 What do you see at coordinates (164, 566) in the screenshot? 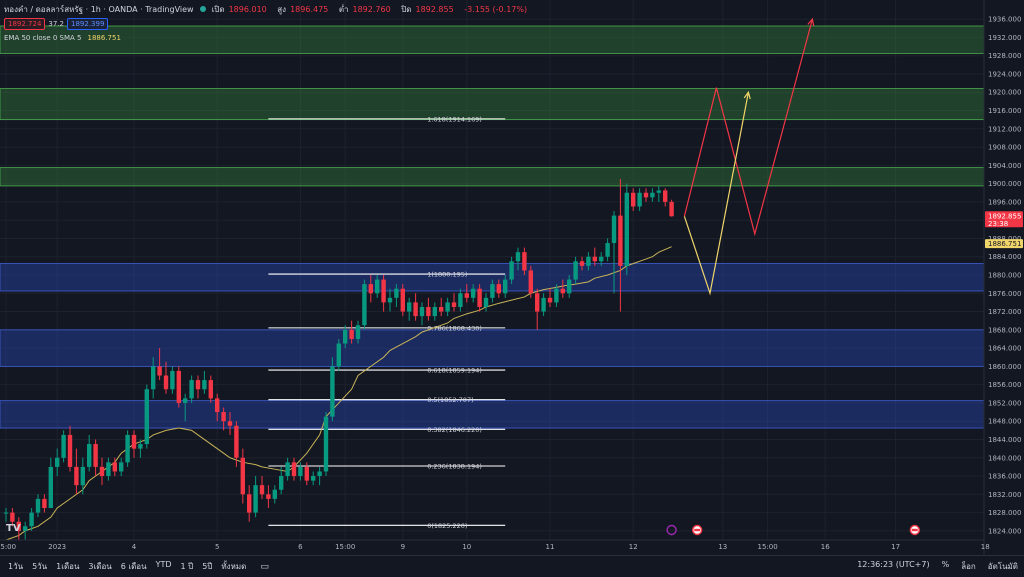
I see `timeframe-5: YTD` at bounding box center [164, 566].